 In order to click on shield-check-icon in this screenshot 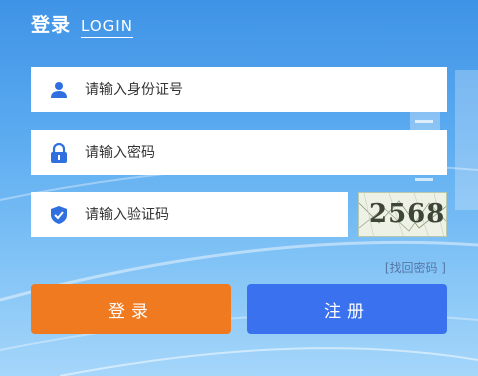, I will do `click(59, 215)`.